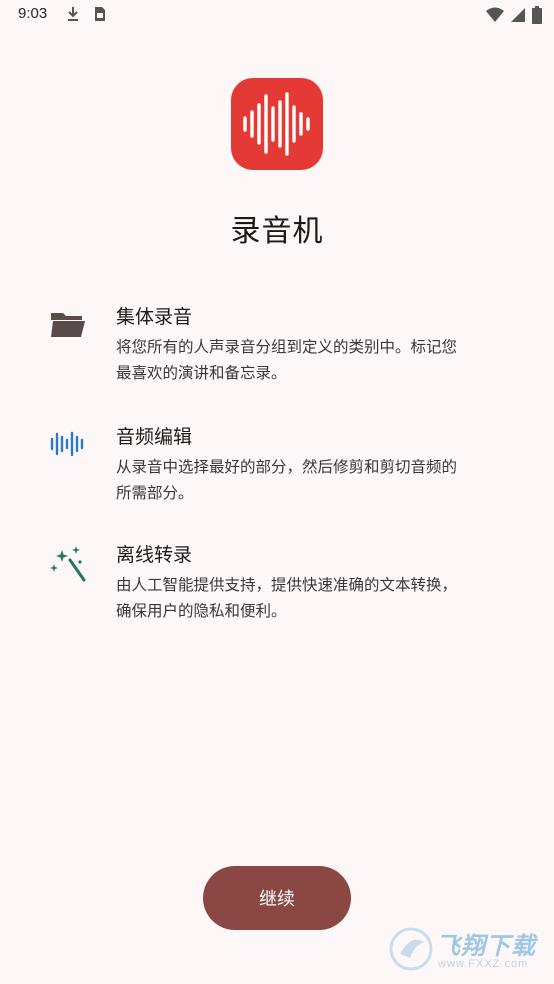  I want to click on sim-card-icon, so click(100, 16).